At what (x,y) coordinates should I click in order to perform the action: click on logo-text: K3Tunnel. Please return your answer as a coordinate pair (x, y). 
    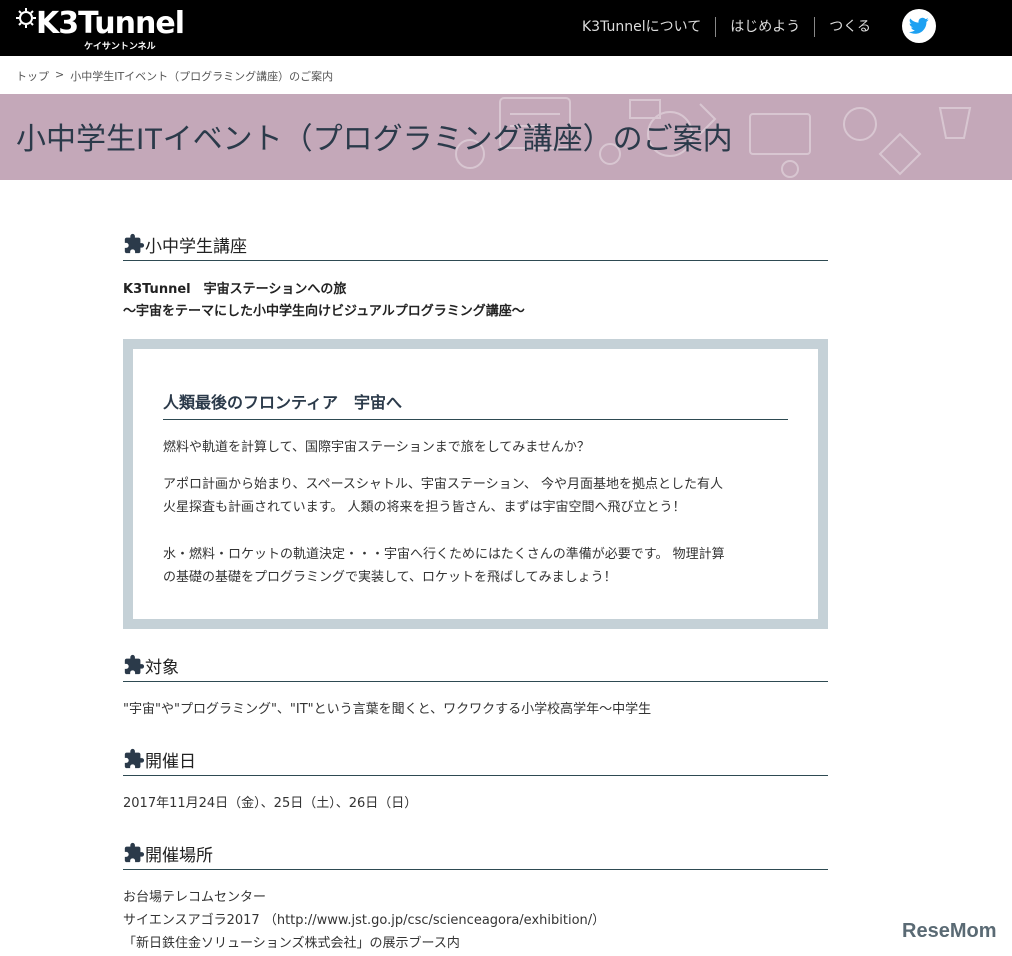
    Looking at the image, I should click on (110, 23).